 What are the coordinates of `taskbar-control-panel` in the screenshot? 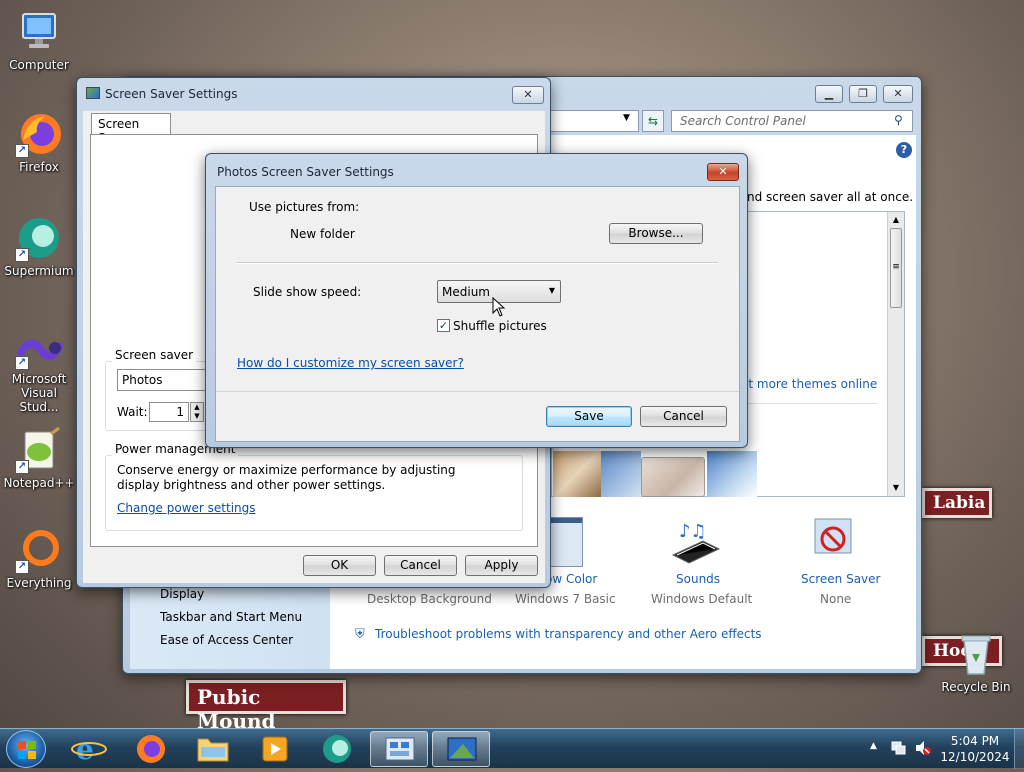 It's located at (399, 749).